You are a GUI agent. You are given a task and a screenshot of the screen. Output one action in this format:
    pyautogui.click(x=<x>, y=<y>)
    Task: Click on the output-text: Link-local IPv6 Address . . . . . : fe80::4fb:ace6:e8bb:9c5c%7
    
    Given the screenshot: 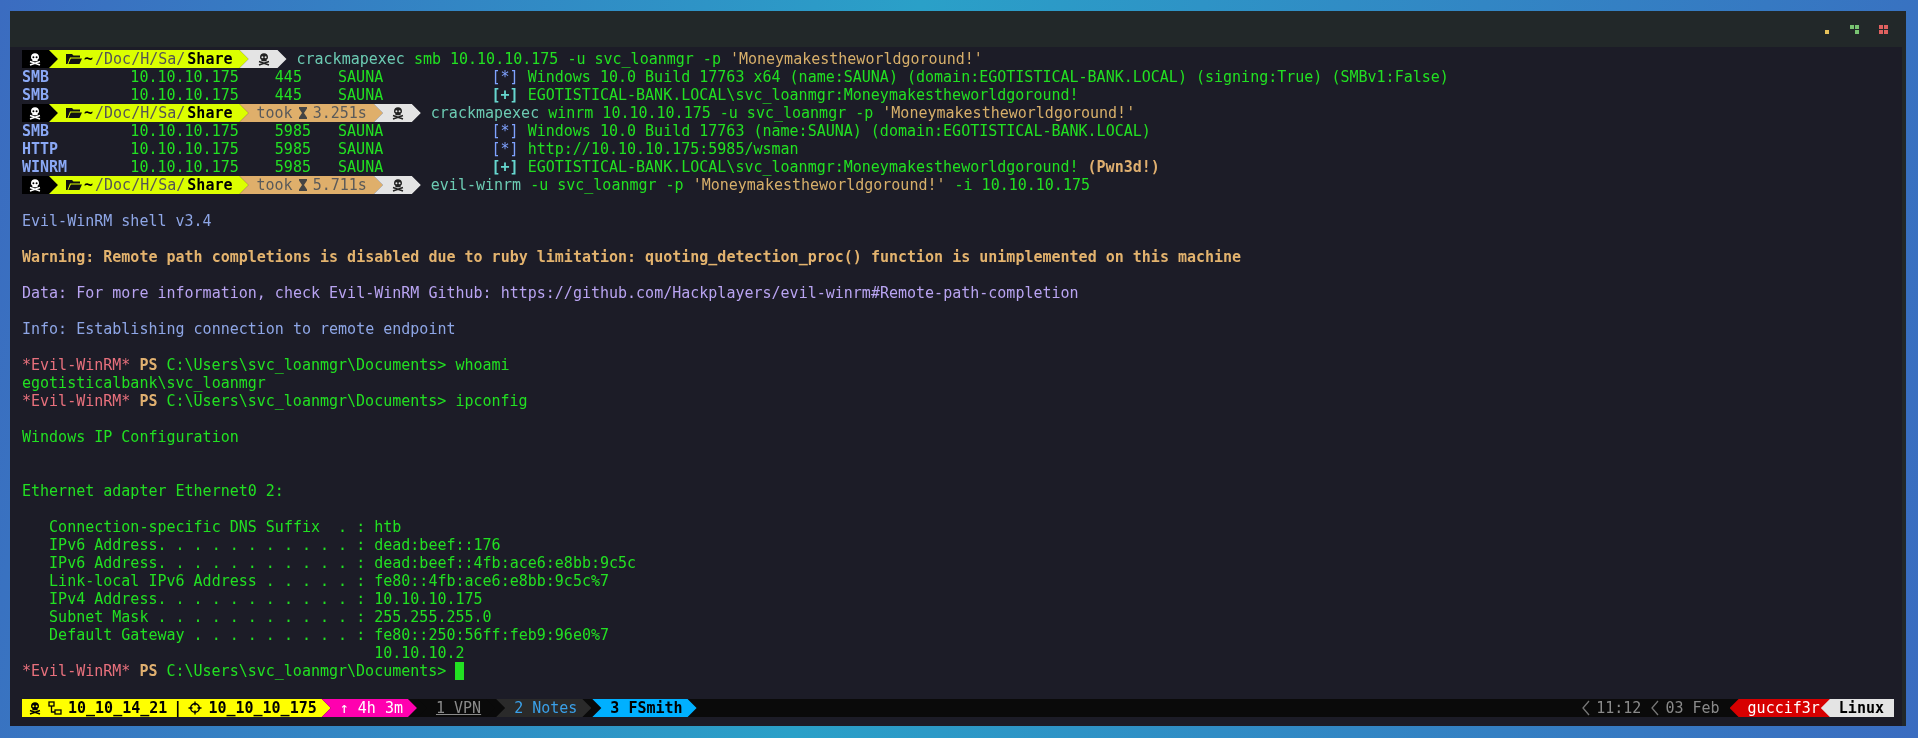 What is the action you would take?
    pyautogui.click(x=328, y=581)
    